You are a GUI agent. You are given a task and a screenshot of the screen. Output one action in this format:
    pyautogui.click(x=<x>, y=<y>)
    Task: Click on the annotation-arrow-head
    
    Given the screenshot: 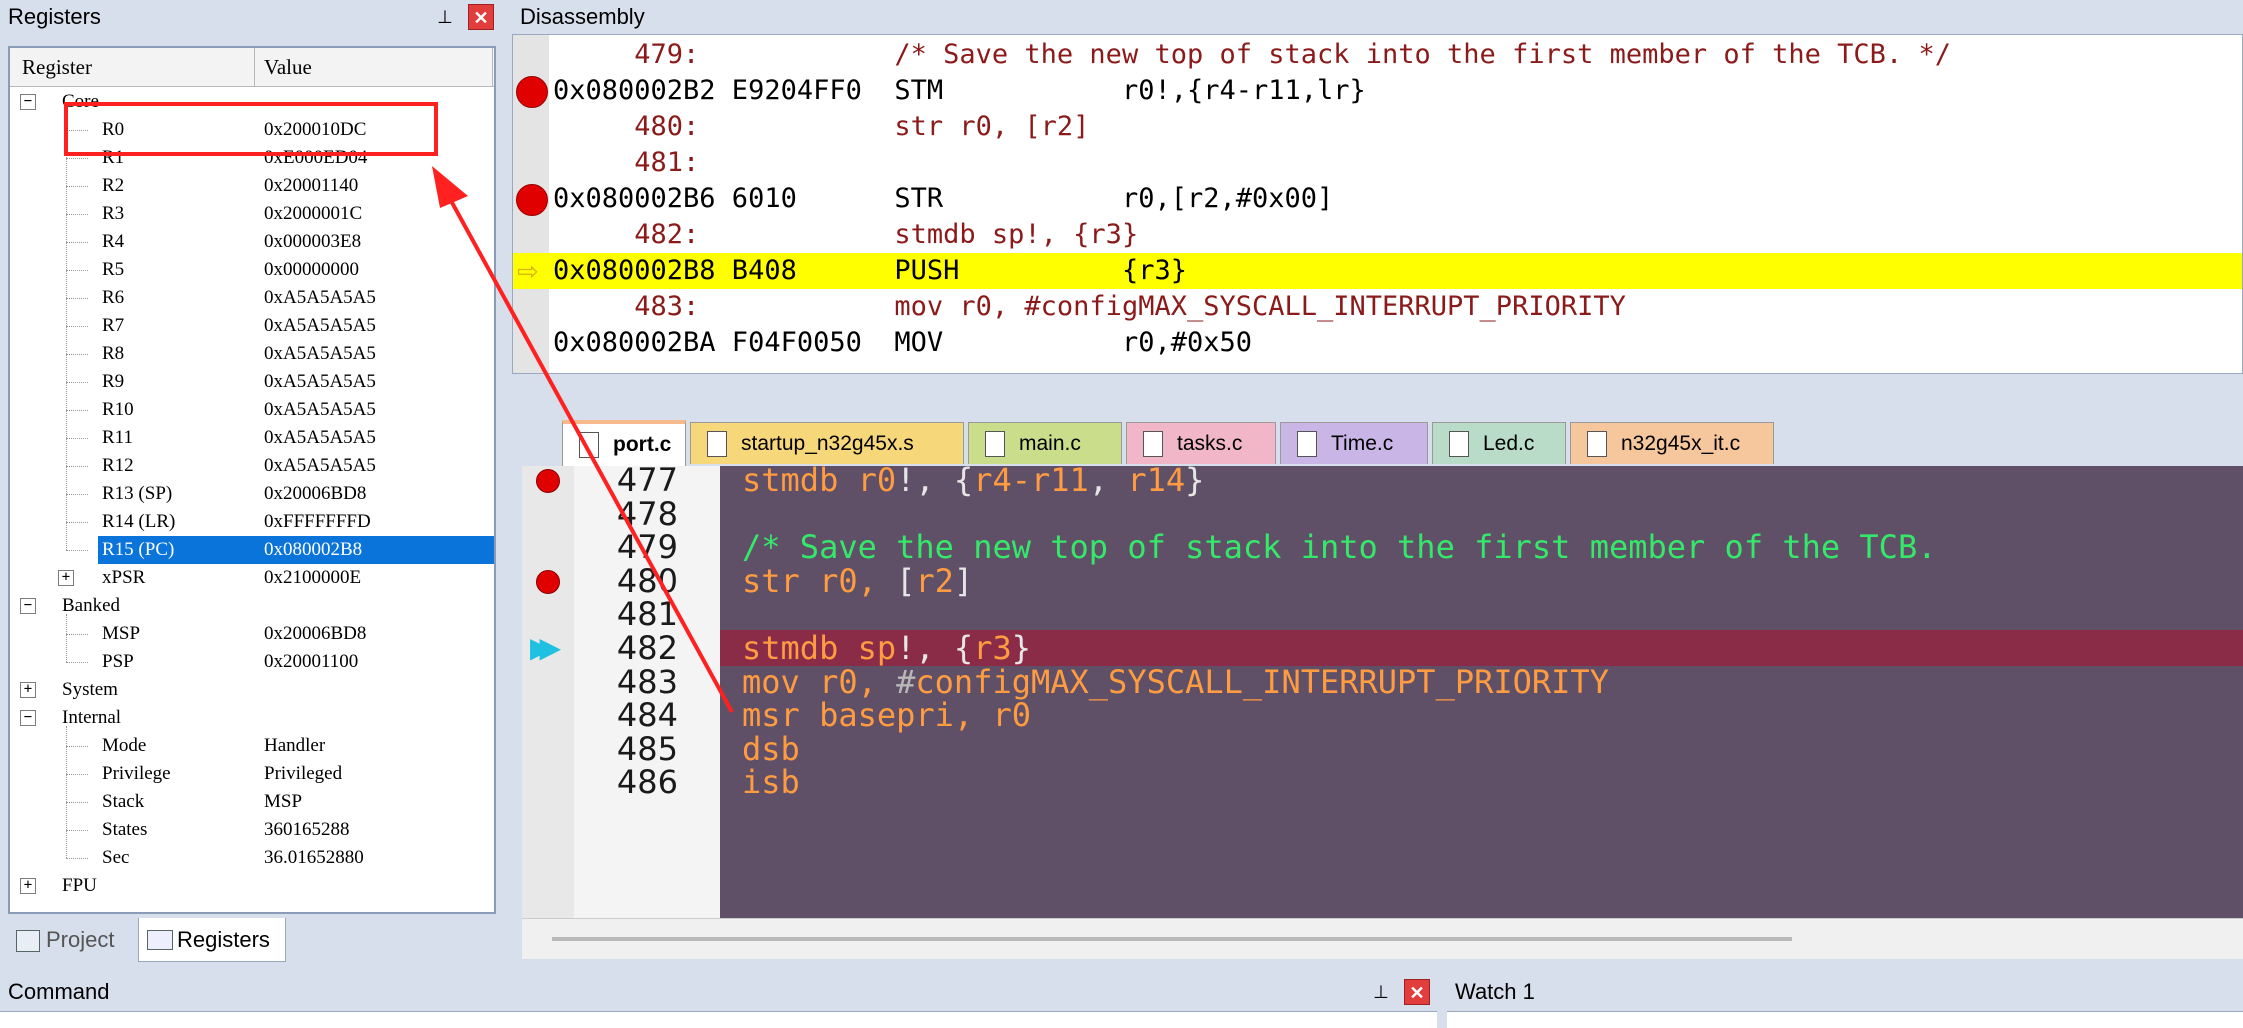 What is the action you would take?
    pyautogui.click(x=450, y=187)
    